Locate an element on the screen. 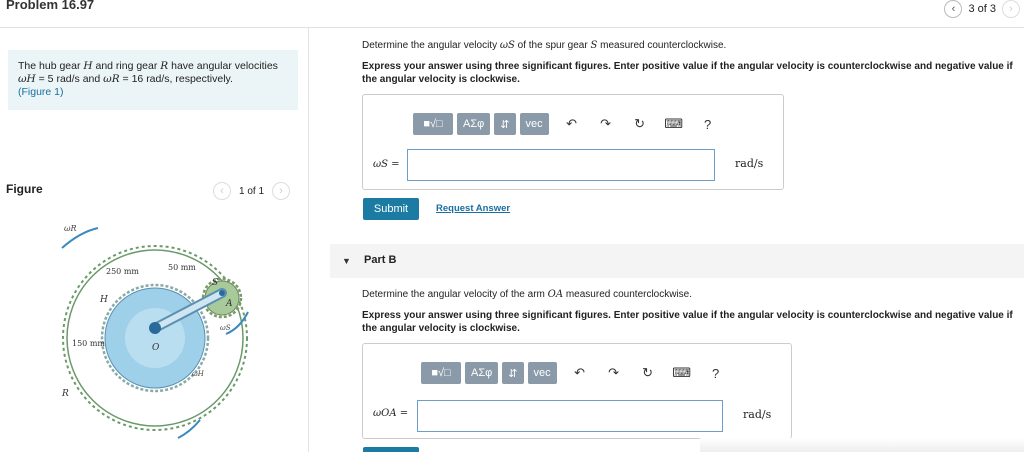  var-r: R is located at coordinates (164, 66).